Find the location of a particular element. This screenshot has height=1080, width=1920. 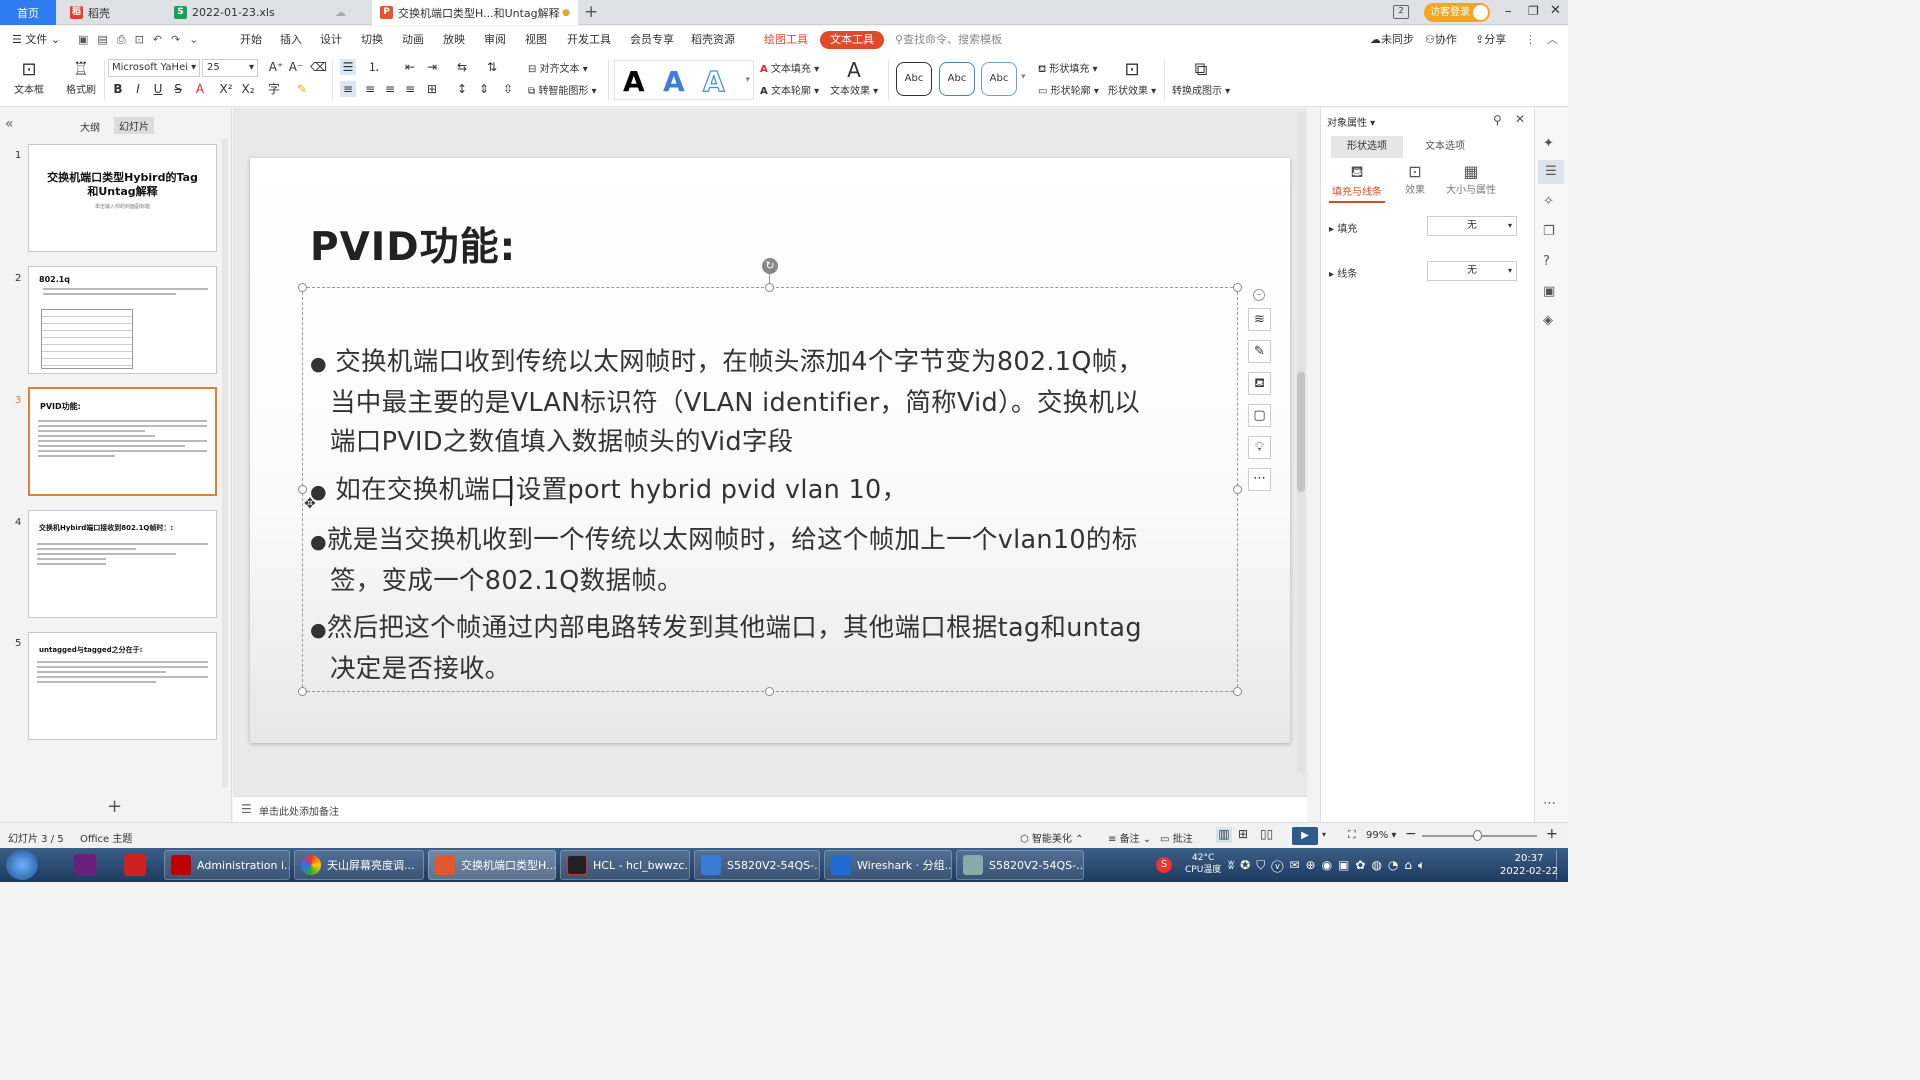

shape-style-dark: Abc is located at coordinates (914, 79).